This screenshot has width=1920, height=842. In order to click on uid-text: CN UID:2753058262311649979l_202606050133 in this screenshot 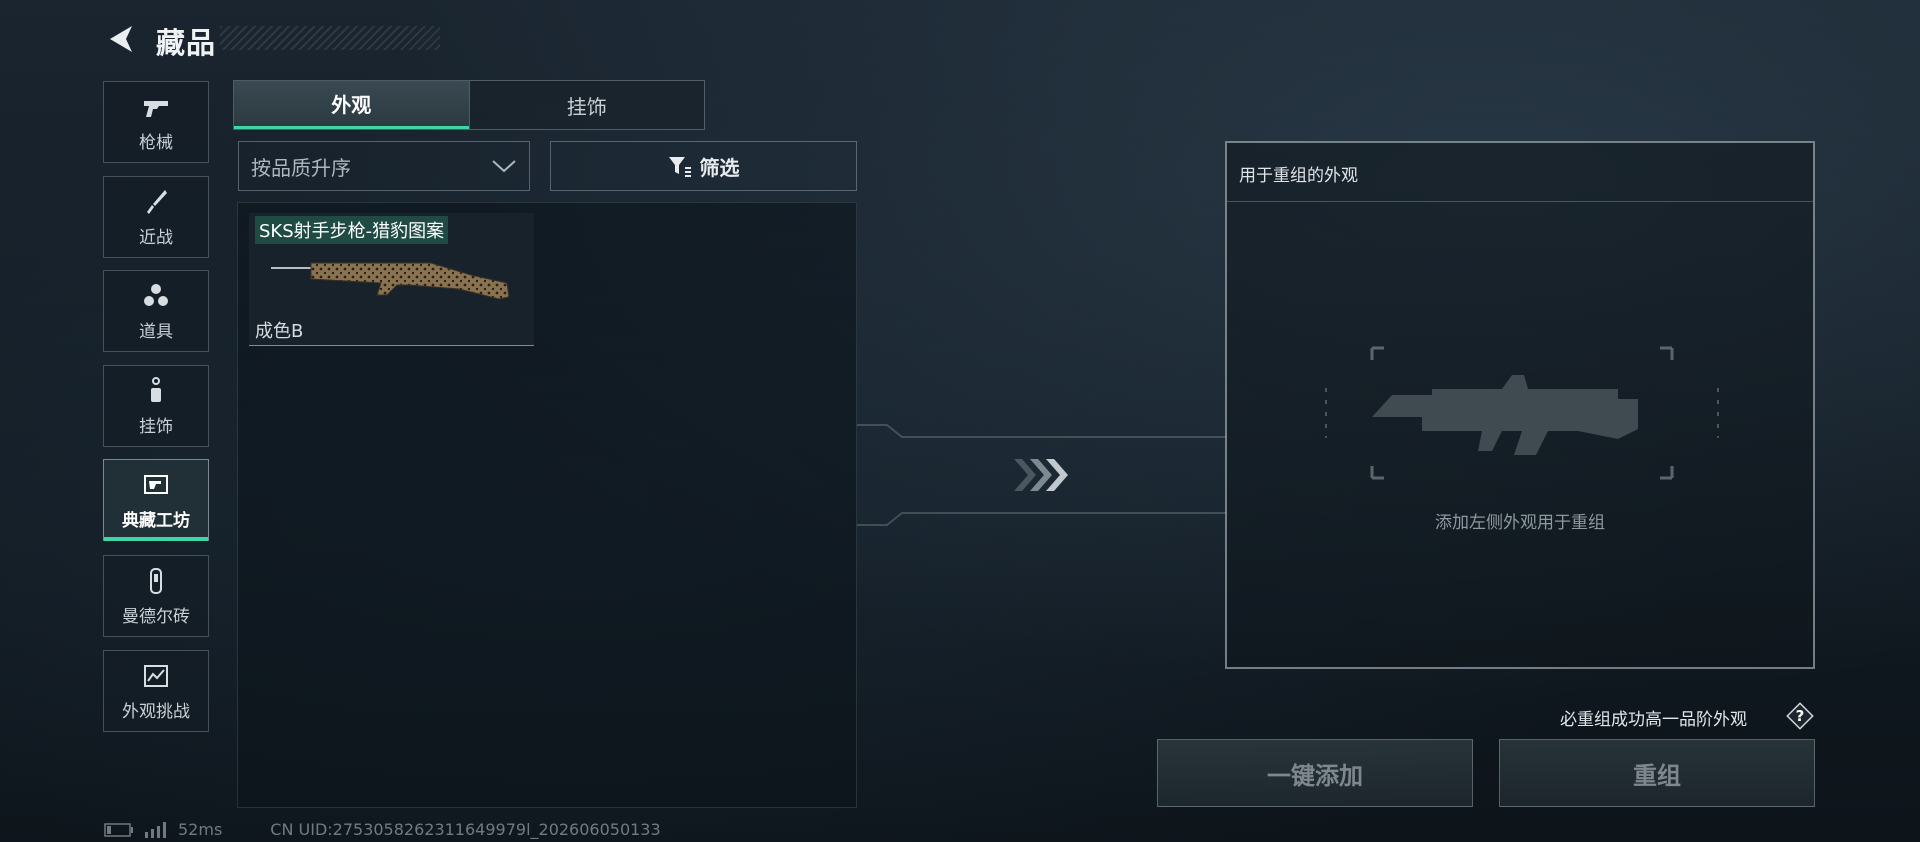, I will do `click(465, 829)`.